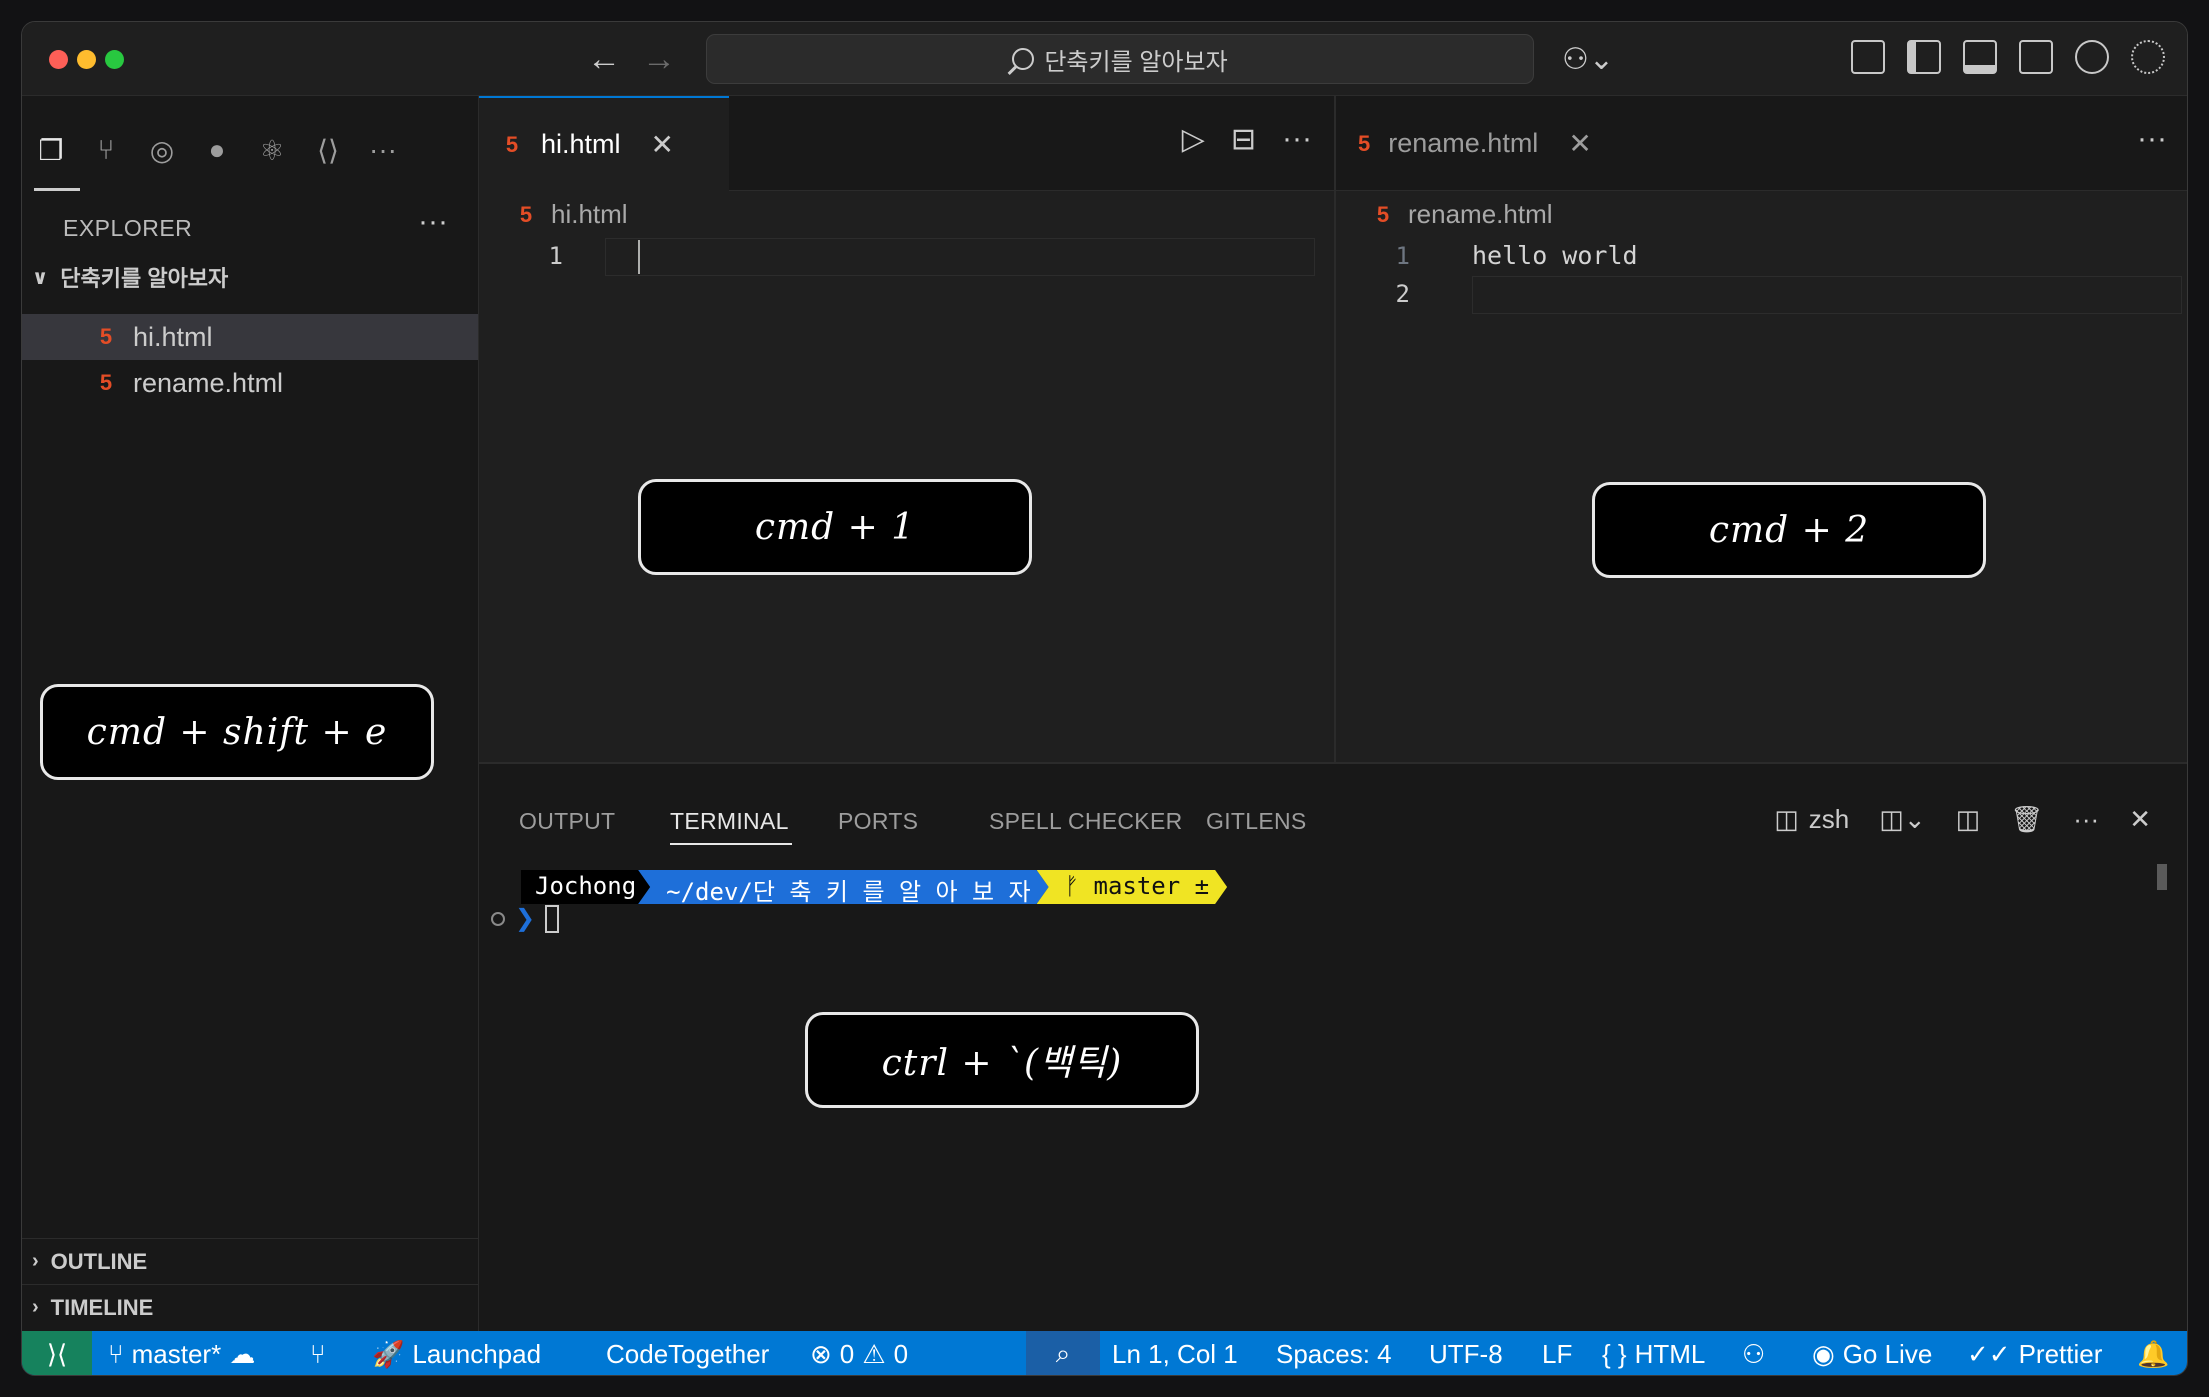 The width and height of the screenshot is (2209, 1397). What do you see at coordinates (2026, 819) in the screenshot?
I see `trash-icon: 🗑` at bounding box center [2026, 819].